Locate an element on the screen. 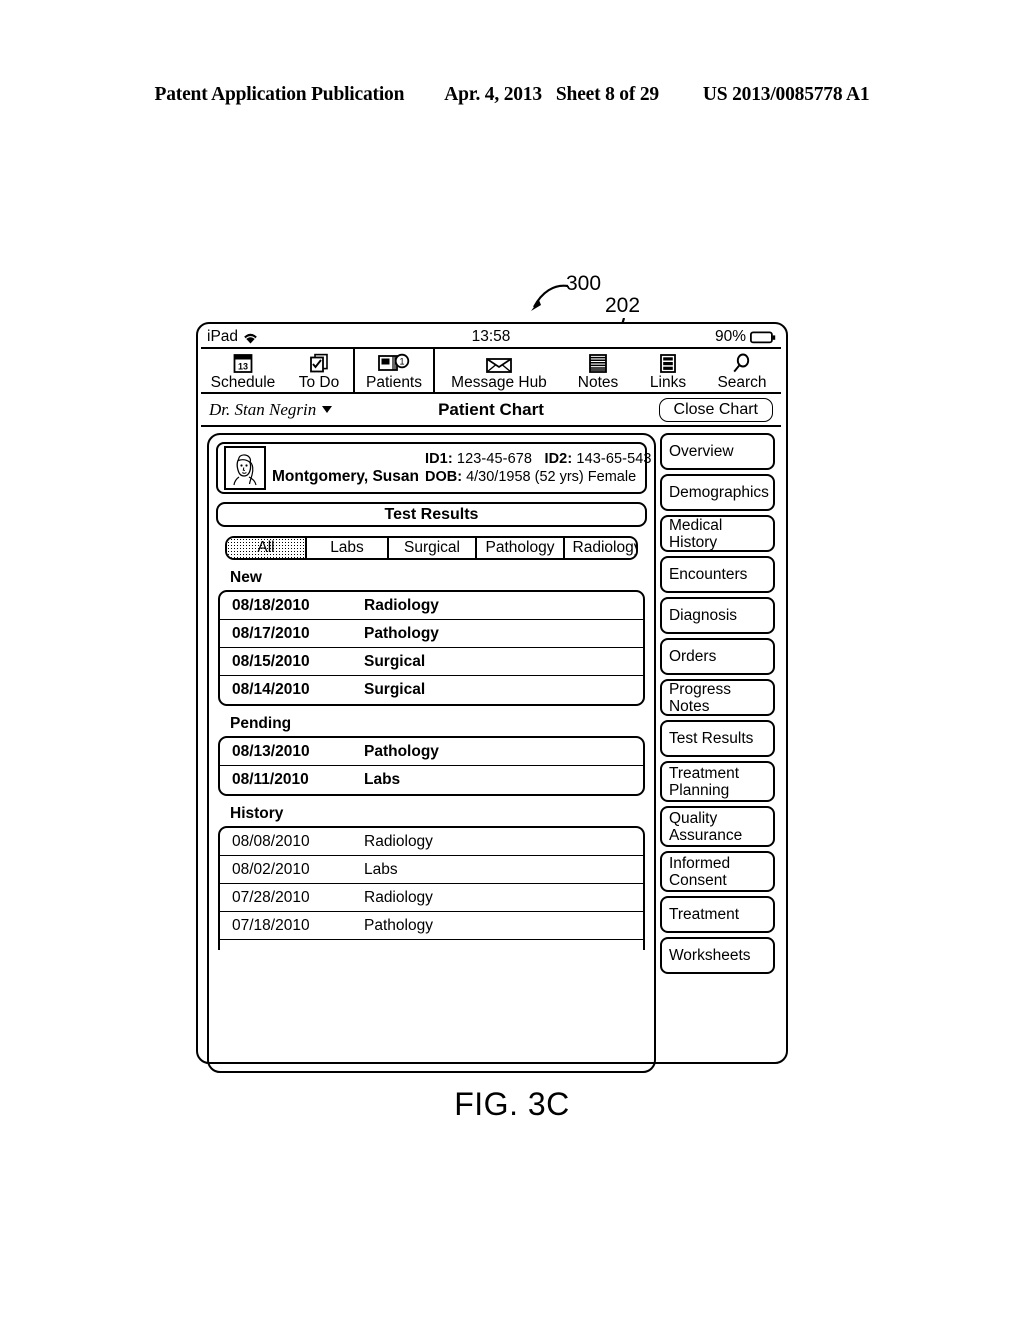  row-type: Labs is located at coordinates (381, 869).